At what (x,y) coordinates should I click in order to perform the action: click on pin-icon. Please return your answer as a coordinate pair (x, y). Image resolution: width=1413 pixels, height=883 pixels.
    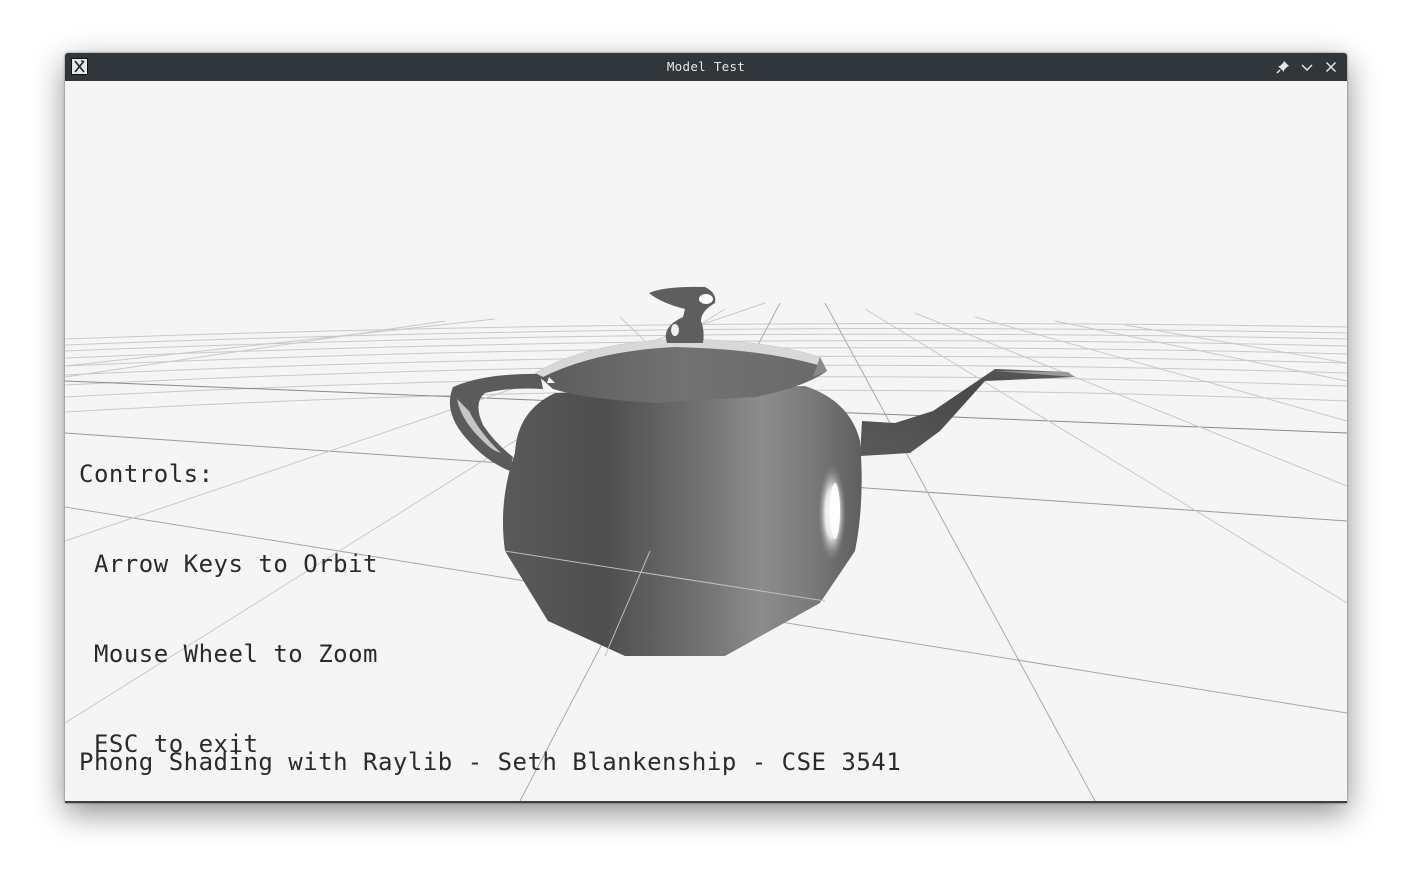
    Looking at the image, I should click on (1283, 67).